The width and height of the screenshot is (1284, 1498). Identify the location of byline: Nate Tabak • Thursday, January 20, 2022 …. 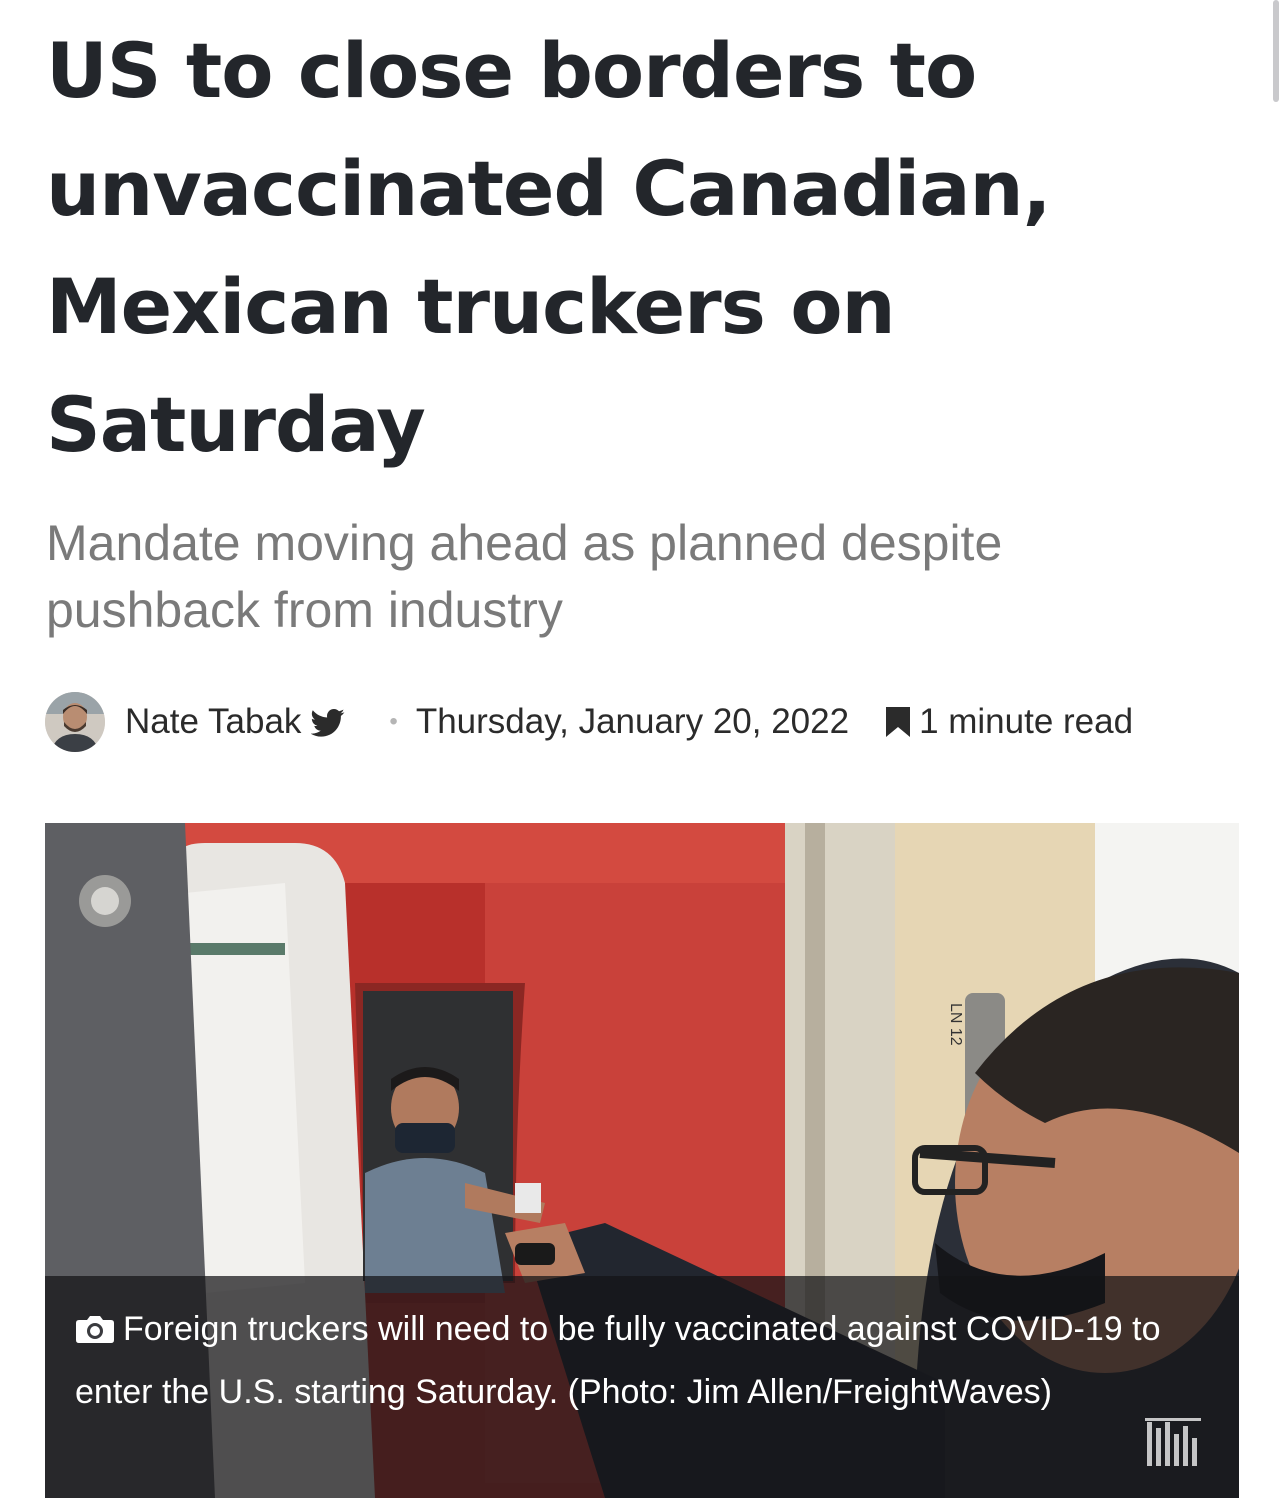
(645, 722).